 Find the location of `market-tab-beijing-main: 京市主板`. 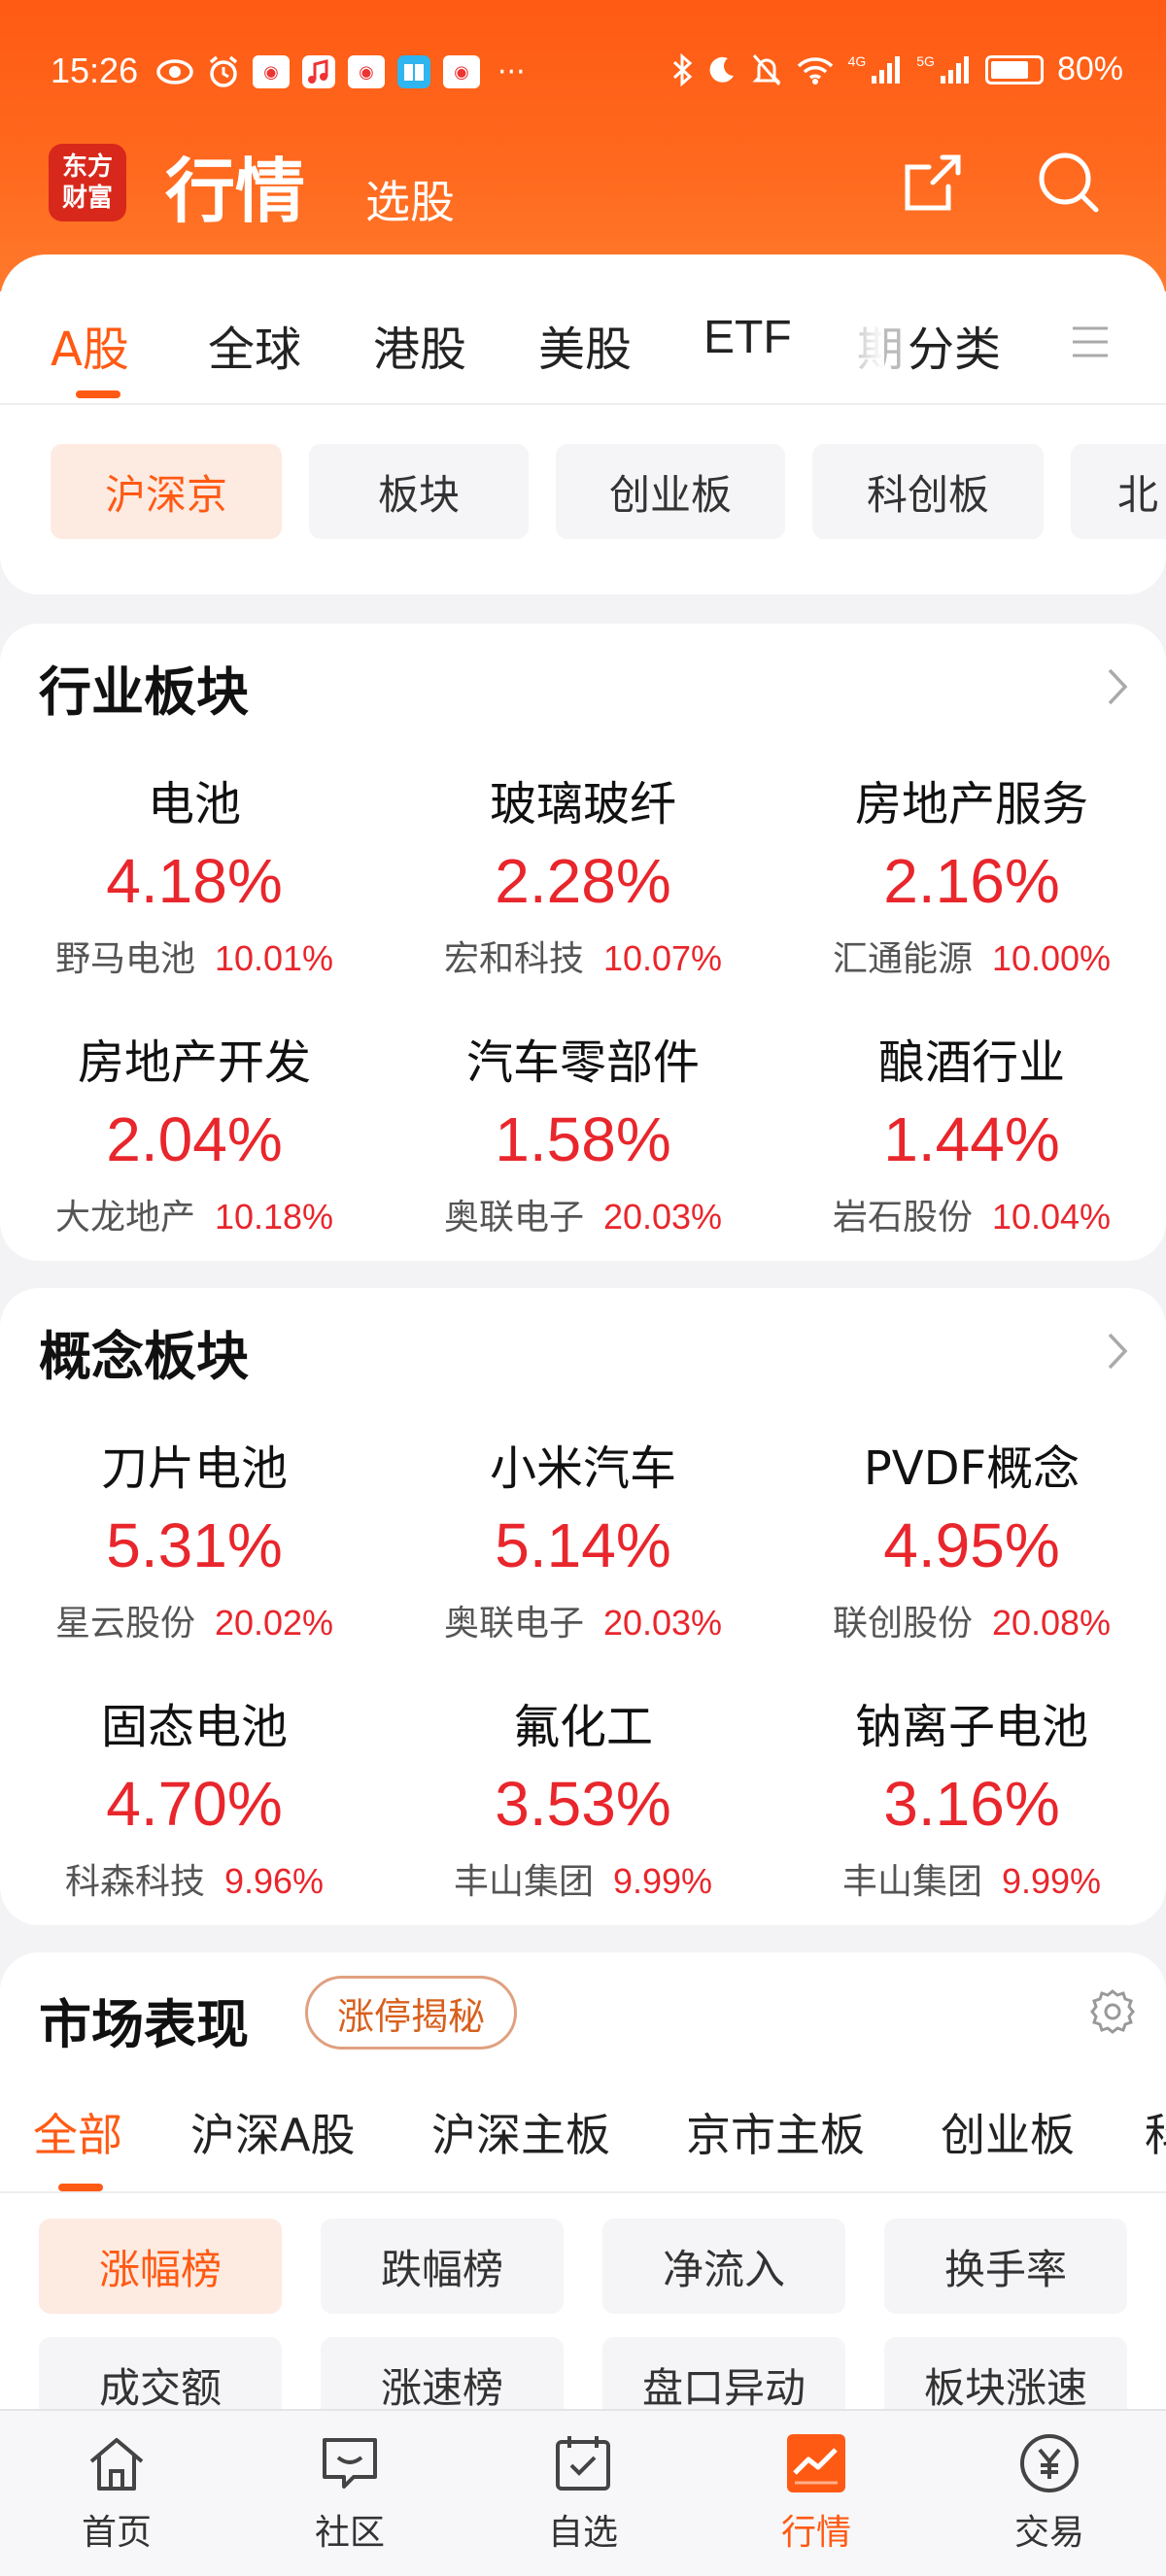

market-tab-beijing-main: 京市主板 is located at coordinates (775, 2132).